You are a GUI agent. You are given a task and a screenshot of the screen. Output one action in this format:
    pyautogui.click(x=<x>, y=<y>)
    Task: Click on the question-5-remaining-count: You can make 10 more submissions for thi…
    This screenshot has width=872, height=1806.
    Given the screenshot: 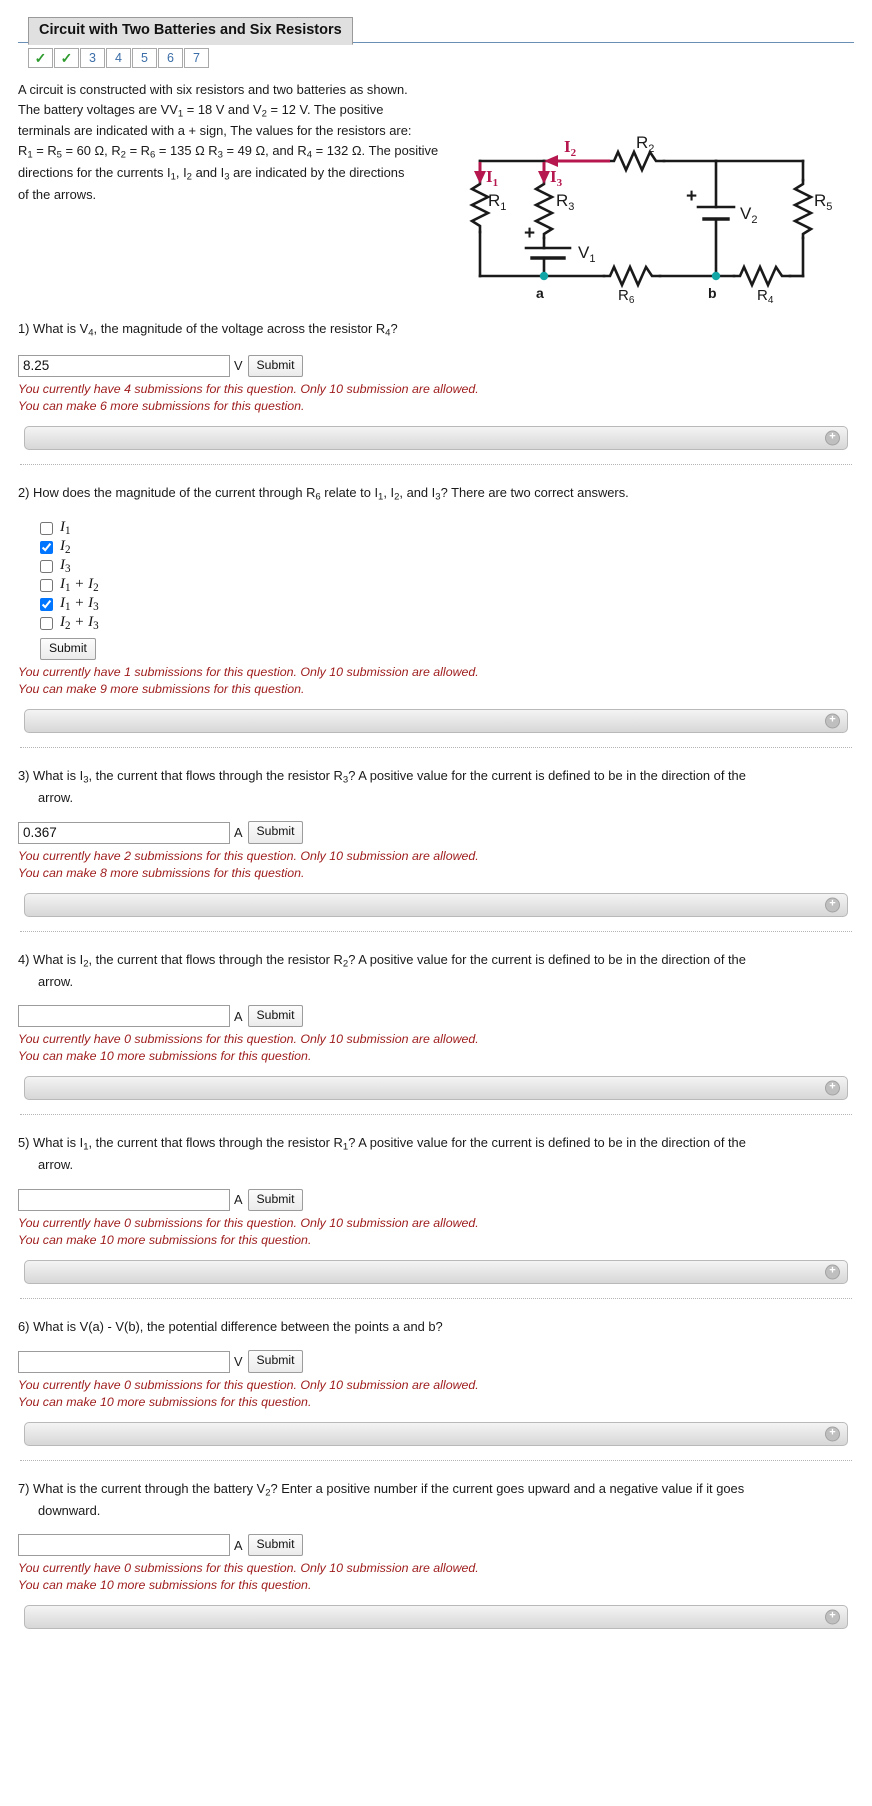 What is the action you would take?
    pyautogui.click(x=165, y=1239)
    